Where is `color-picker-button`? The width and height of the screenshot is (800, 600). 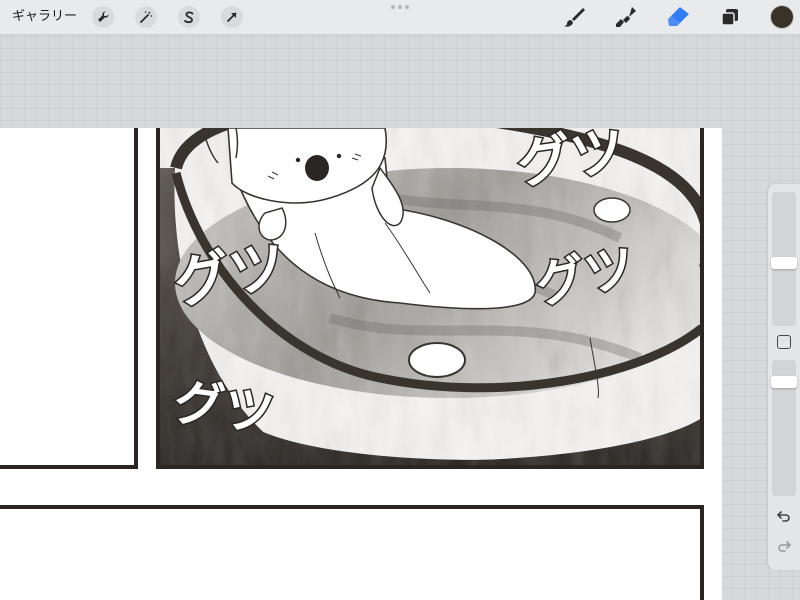 color-picker-button is located at coordinates (782, 17).